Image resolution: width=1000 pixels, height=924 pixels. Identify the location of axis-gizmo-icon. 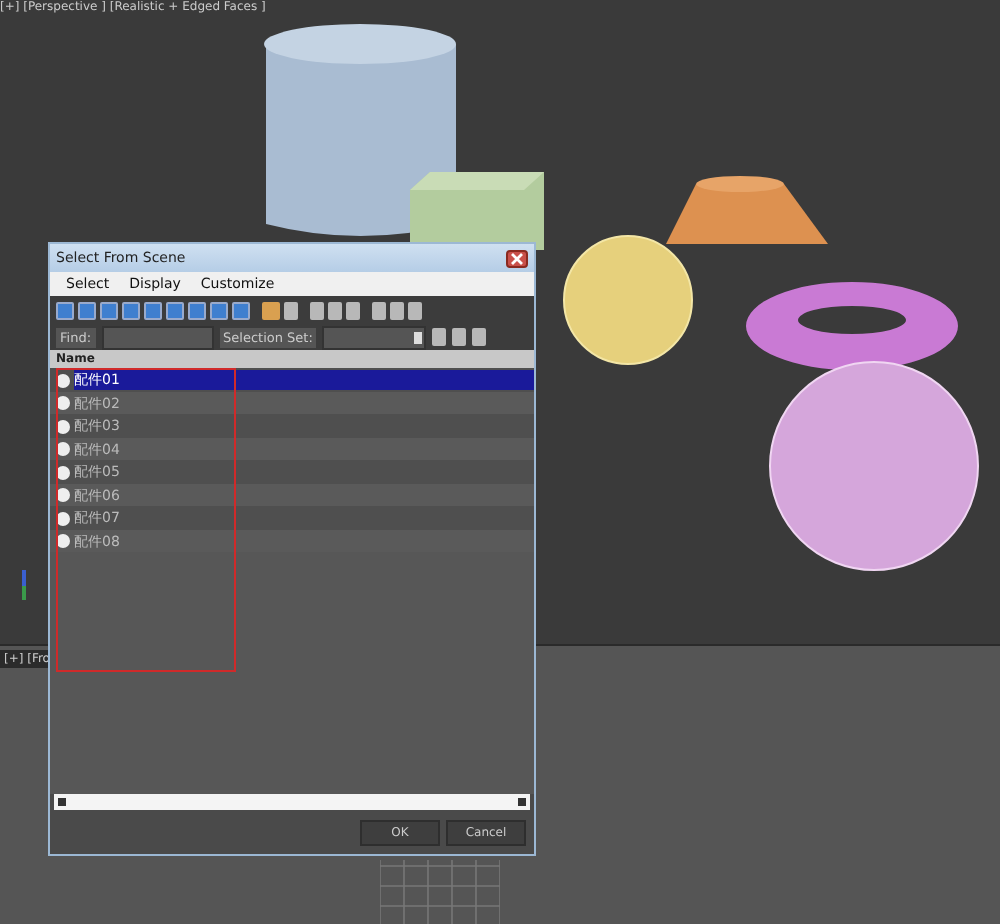
(24, 585).